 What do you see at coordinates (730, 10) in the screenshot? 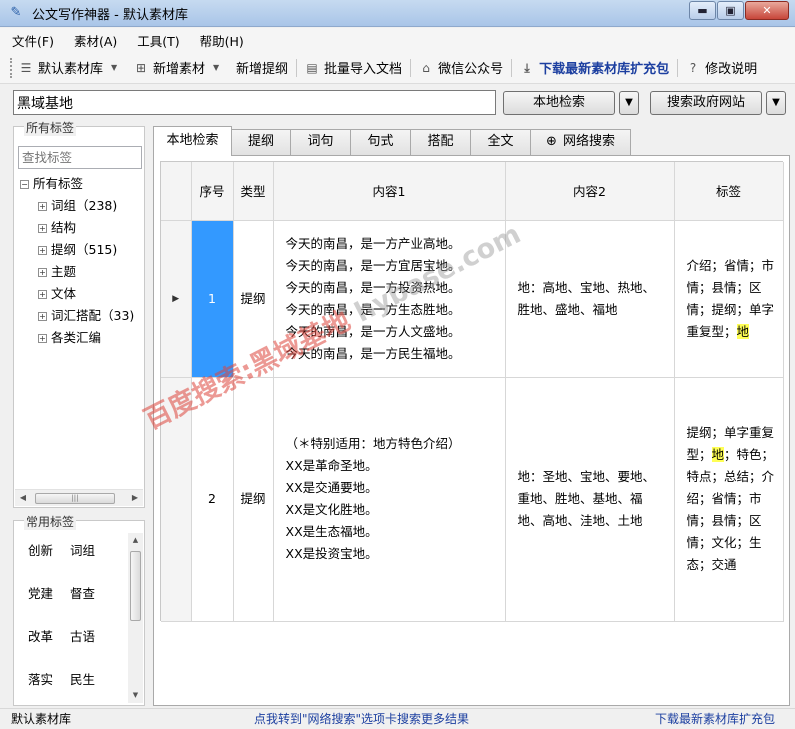
I see `maximize-button: ▣` at bounding box center [730, 10].